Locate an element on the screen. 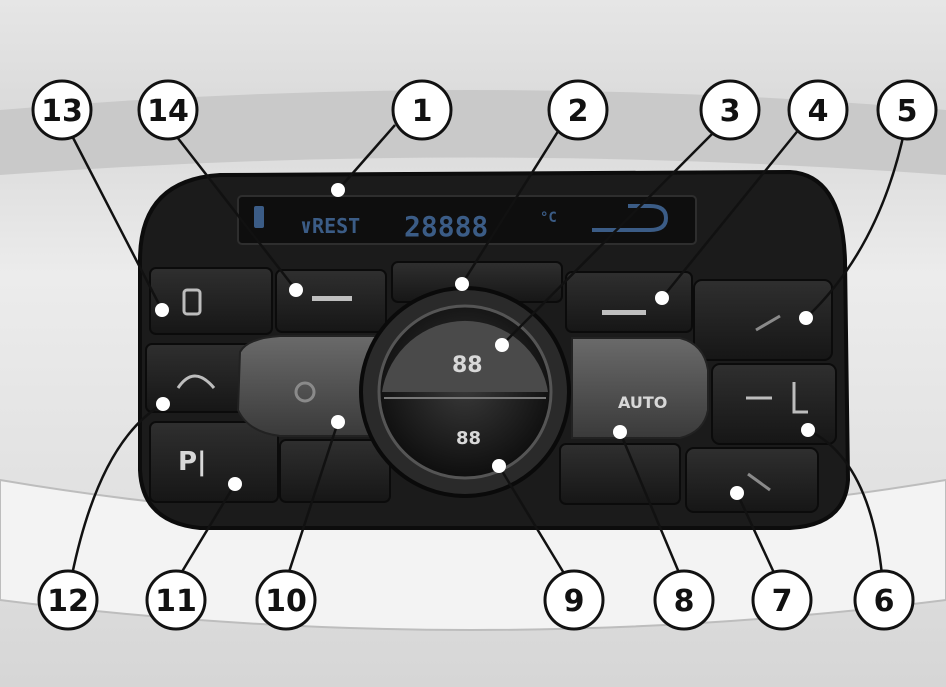  callout-label-12: 12 is located at coordinates (68, 601).